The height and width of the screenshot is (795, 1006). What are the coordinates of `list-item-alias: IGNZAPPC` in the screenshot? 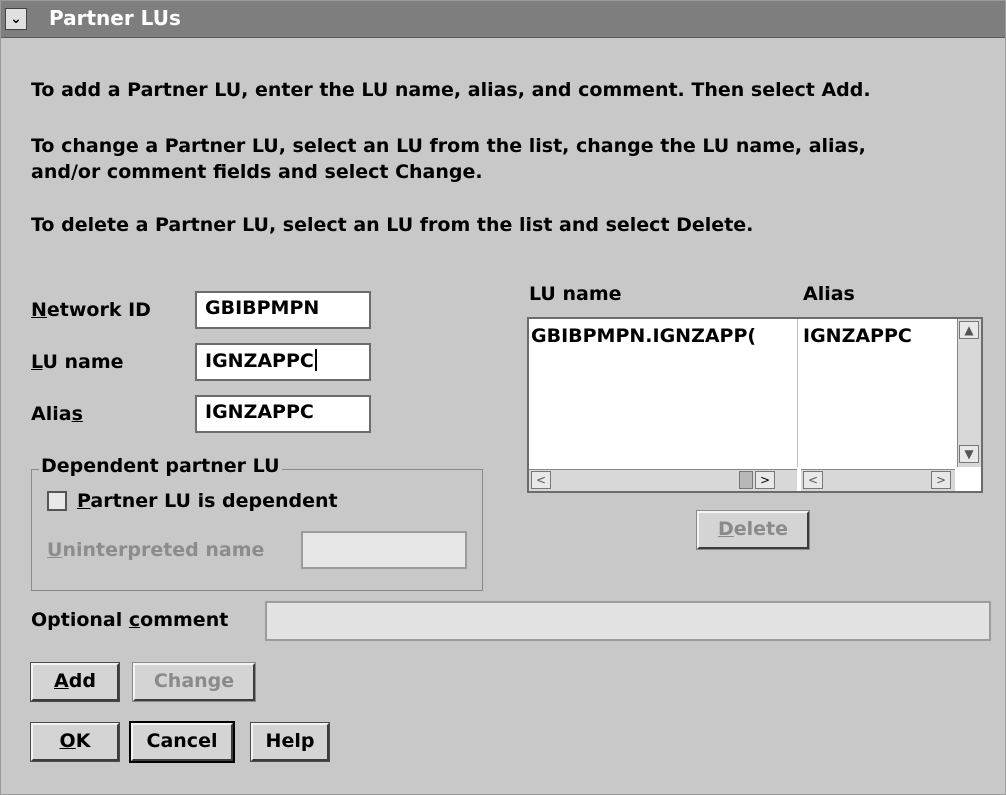 It's located at (878, 336).